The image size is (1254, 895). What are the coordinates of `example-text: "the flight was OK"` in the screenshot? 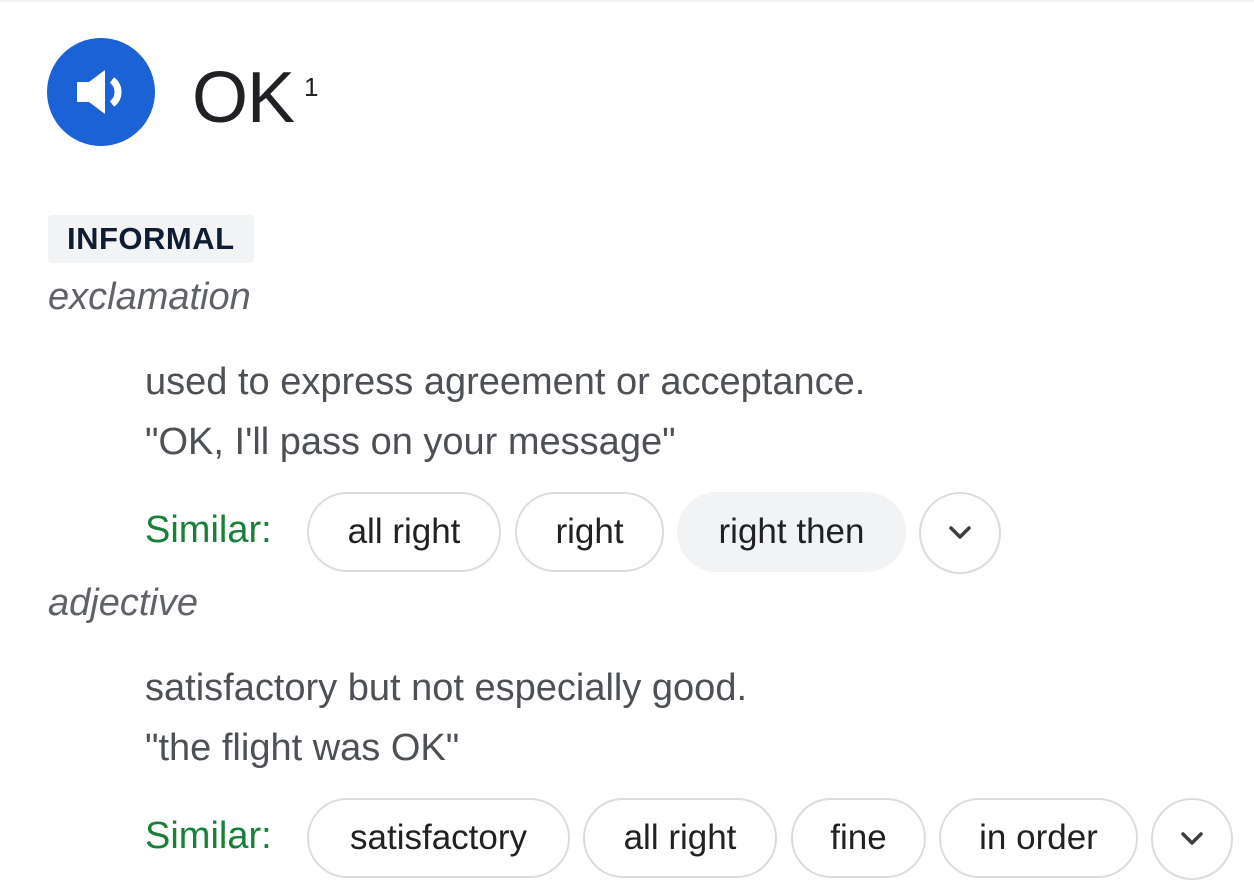 It's located at (302, 748).